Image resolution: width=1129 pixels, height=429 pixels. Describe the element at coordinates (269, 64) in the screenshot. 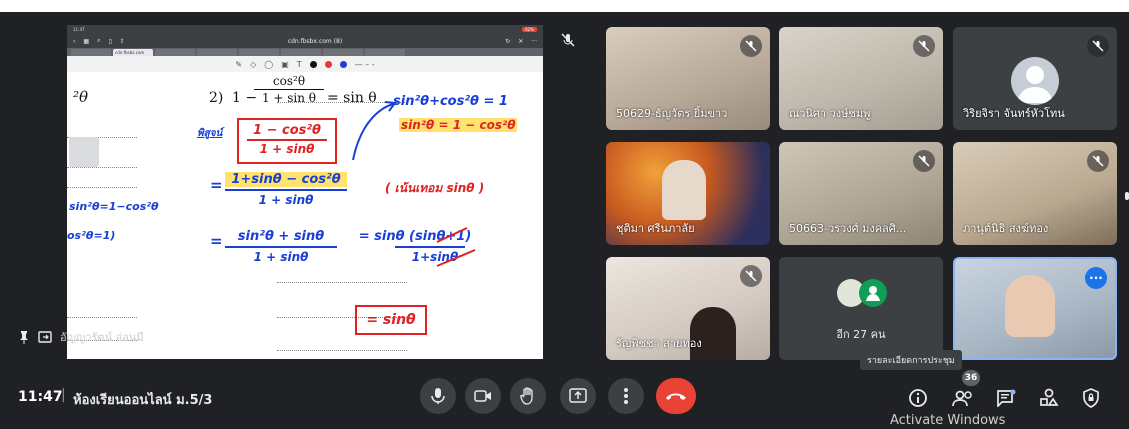

I see `lasso-icon: ◯` at that location.